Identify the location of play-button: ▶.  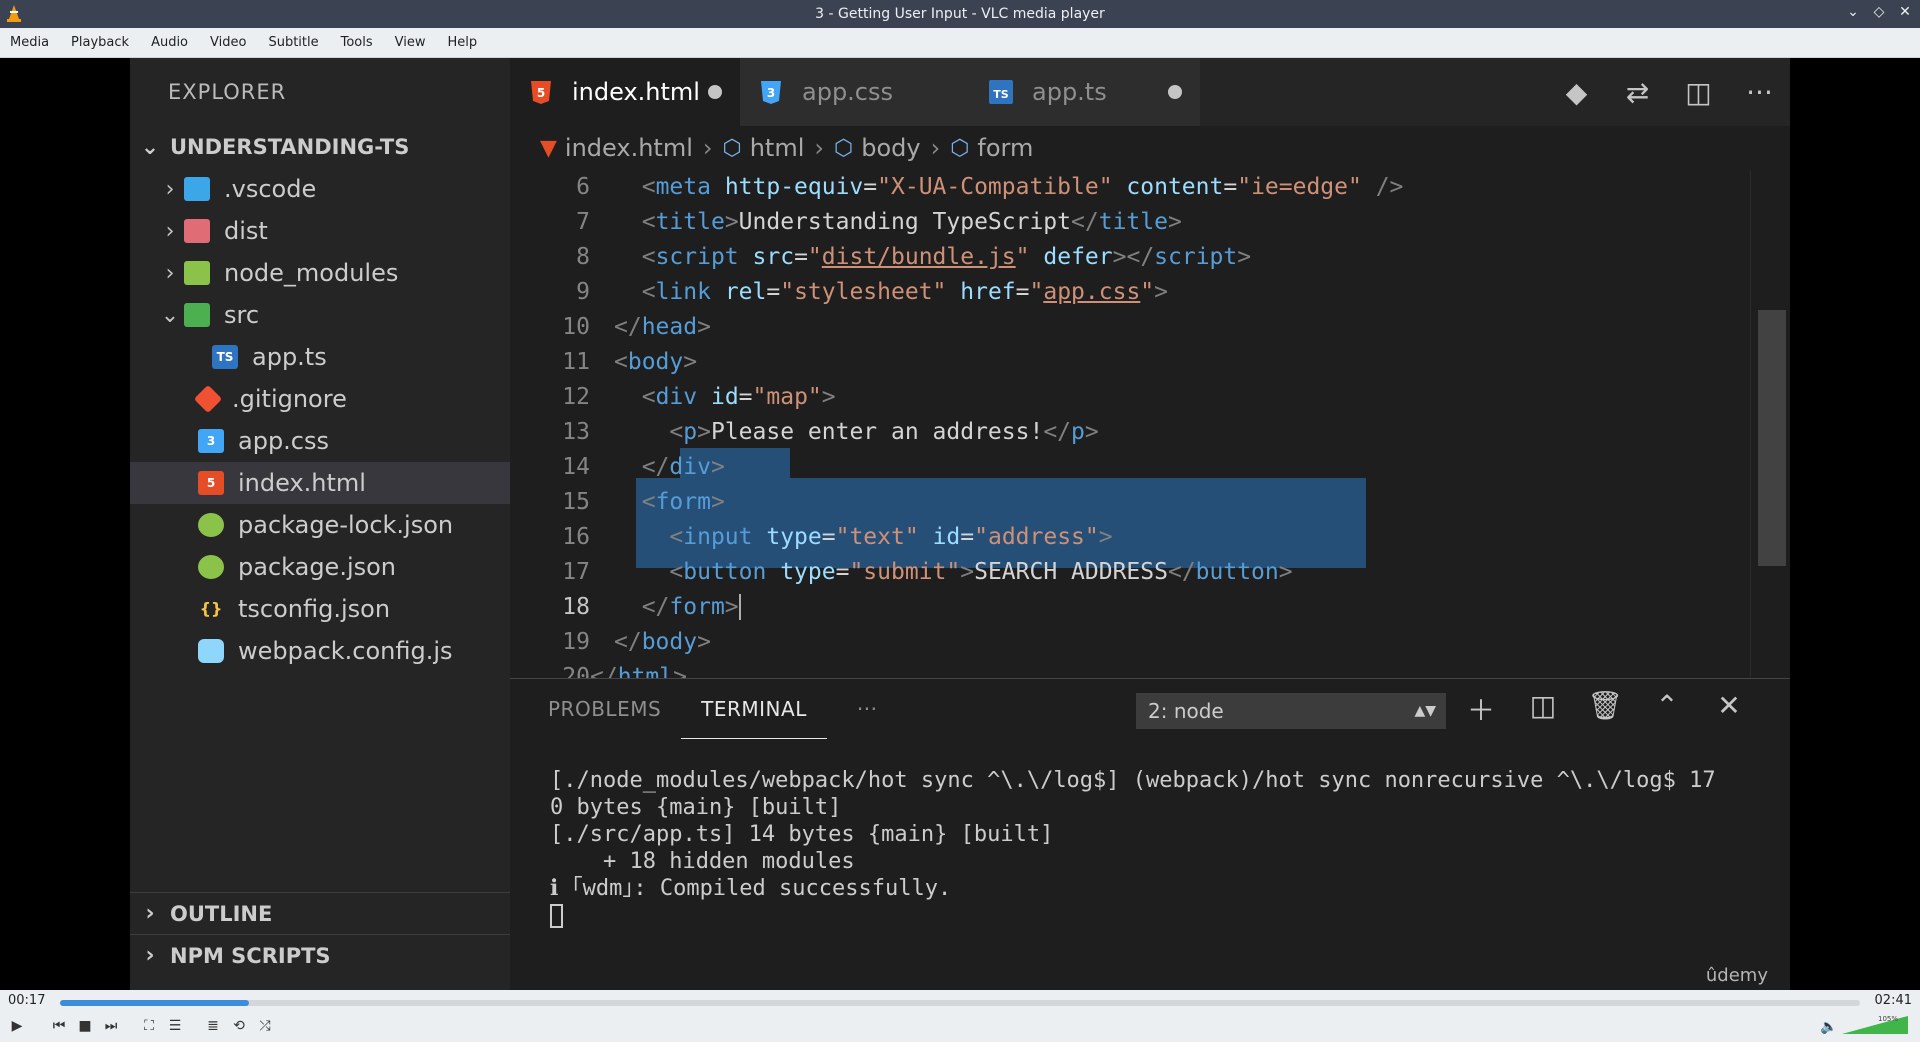
(17, 1026).